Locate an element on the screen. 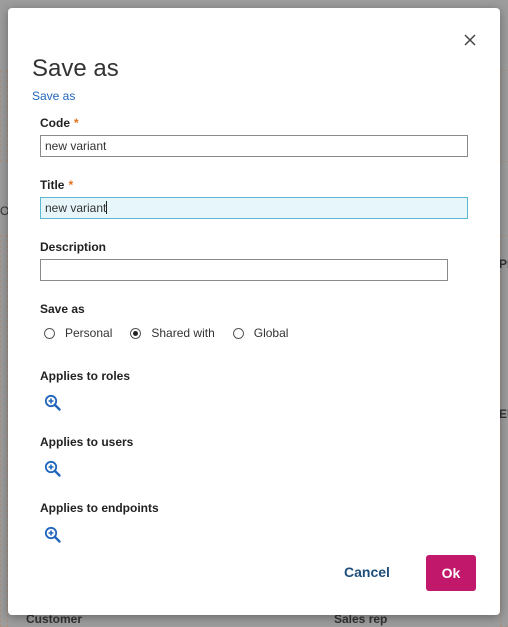 This screenshot has height=627, width=508. code-input: new variant is located at coordinates (254, 146).